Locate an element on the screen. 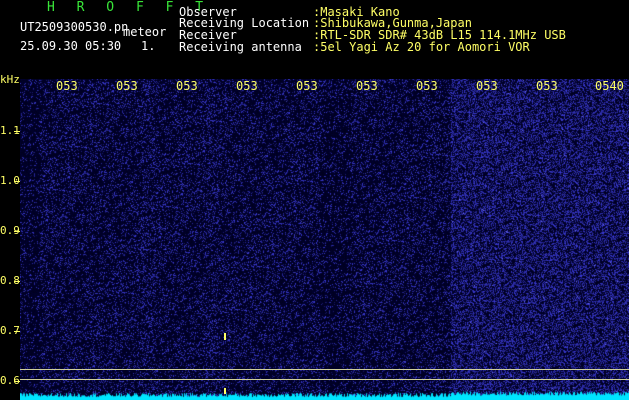 This screenshot has width=629, height=400. reference-line-lower is located at coordinates (324, 379).